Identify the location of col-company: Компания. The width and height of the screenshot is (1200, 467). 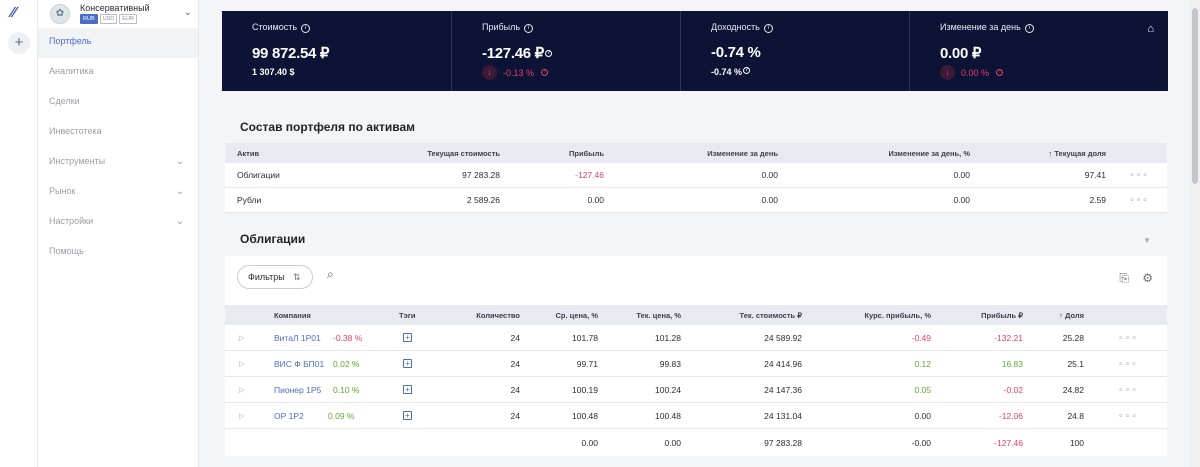
(292, 315).